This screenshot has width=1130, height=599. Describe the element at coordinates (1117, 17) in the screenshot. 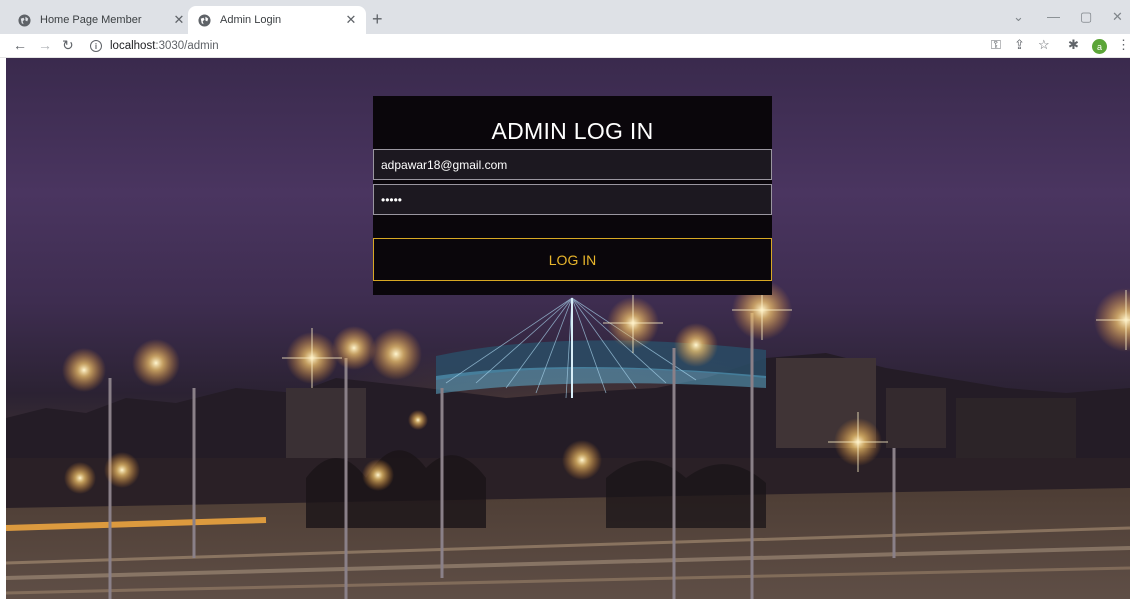

I see `close-window-button: ✕` at that location.